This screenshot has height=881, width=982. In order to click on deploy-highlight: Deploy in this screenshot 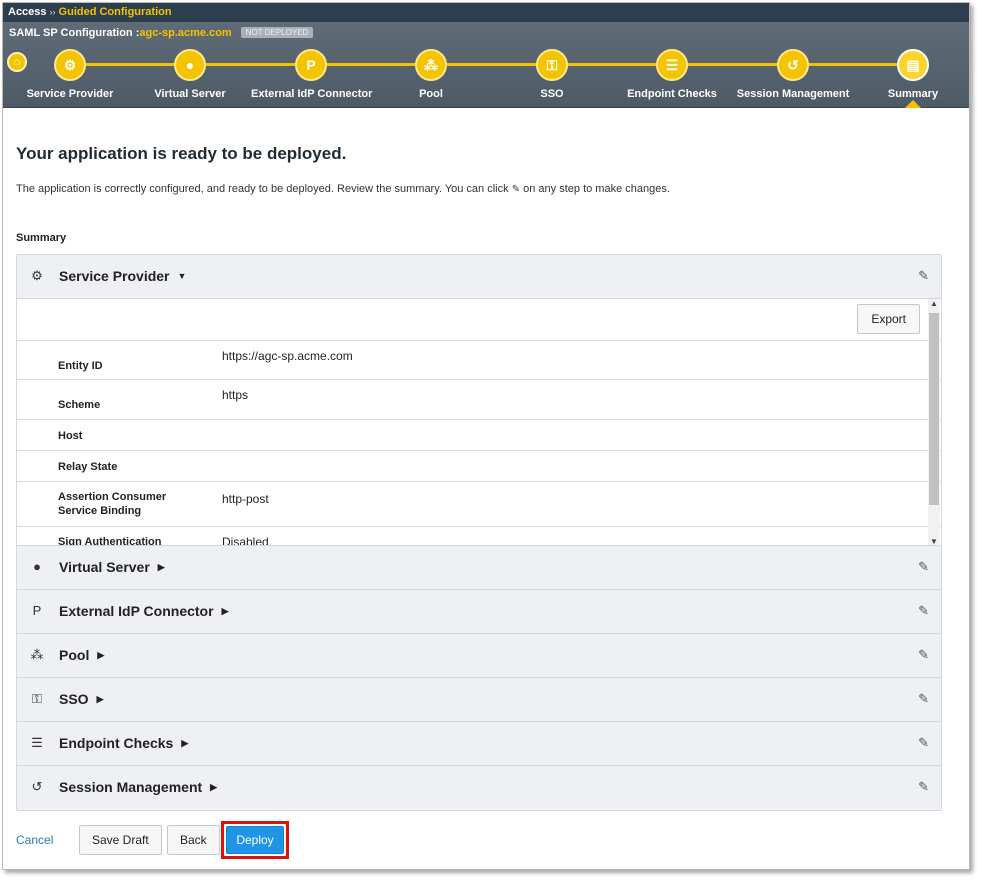, I will do `click(255, 840)`.